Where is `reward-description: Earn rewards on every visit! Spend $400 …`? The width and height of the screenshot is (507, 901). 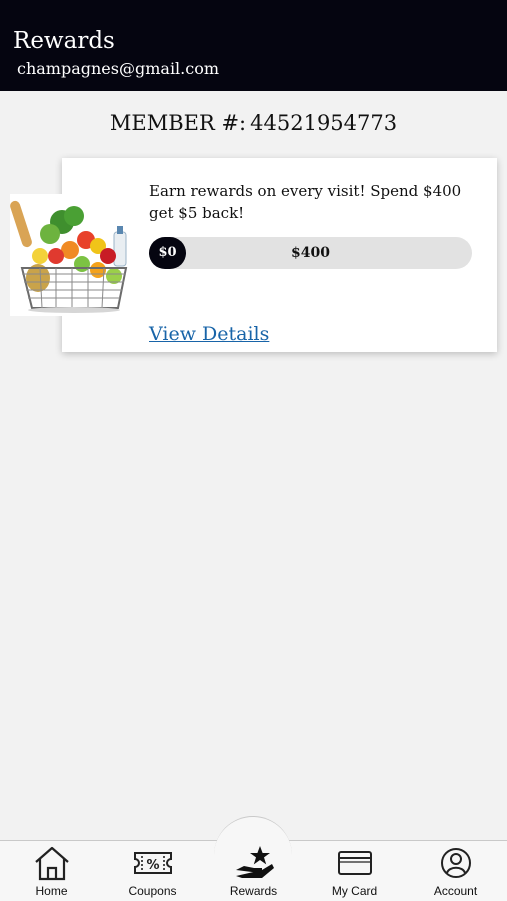 reward-description: Earn rewards on every visit! Spend $400 … is located at coordinates (305, 202).